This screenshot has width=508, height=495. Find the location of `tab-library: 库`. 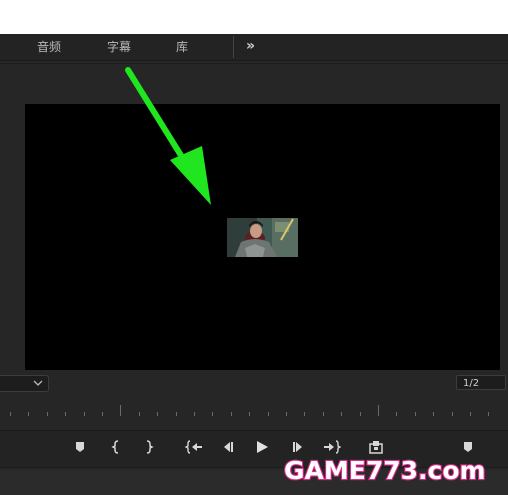

tab-library: 库 is located at coordinates (182, 47).